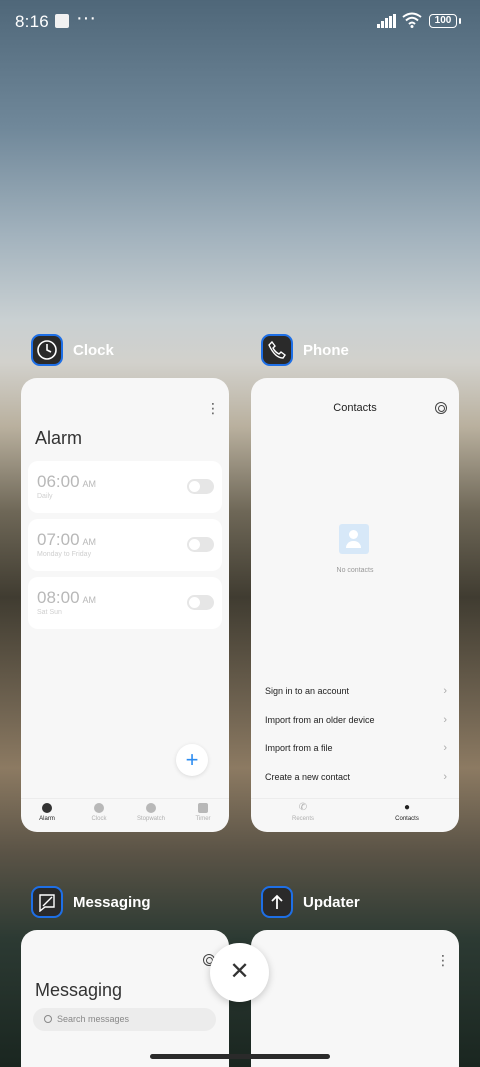  Describe the element at coordinates (47, 815) in the screenshot. I see `tab-alarm: Alarm` at that location.